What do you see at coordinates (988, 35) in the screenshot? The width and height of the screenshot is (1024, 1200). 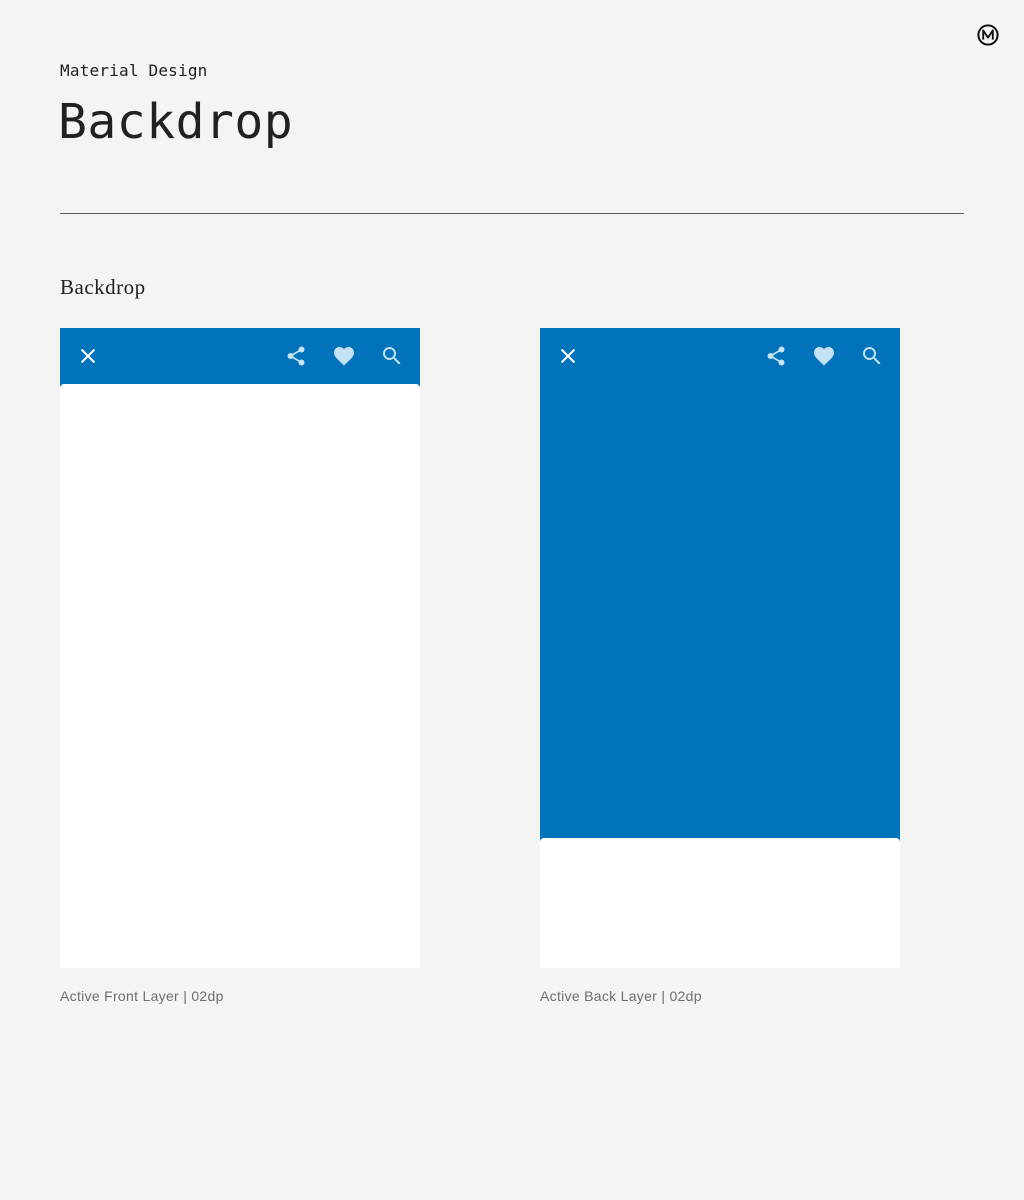 I see `material-m-logo-icon` at bounding box center [988, 35].